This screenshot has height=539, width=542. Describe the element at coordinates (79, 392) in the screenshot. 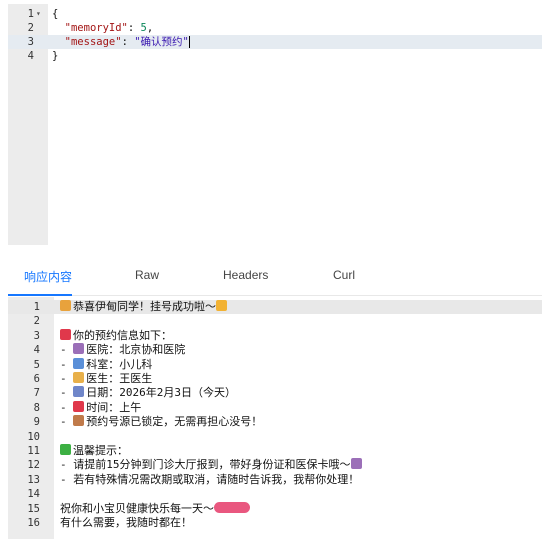

I see `calendar-icon` at that location.